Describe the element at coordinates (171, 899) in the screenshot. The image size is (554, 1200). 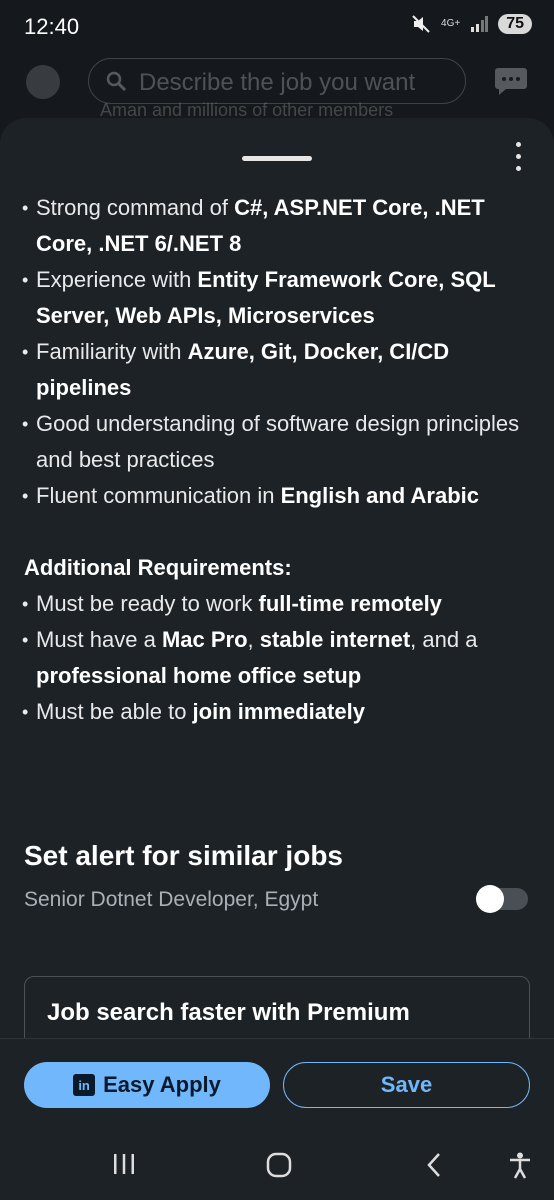
I see `job-alert-subtitle: Senior Dotnet Developer, Egypt` at that location.